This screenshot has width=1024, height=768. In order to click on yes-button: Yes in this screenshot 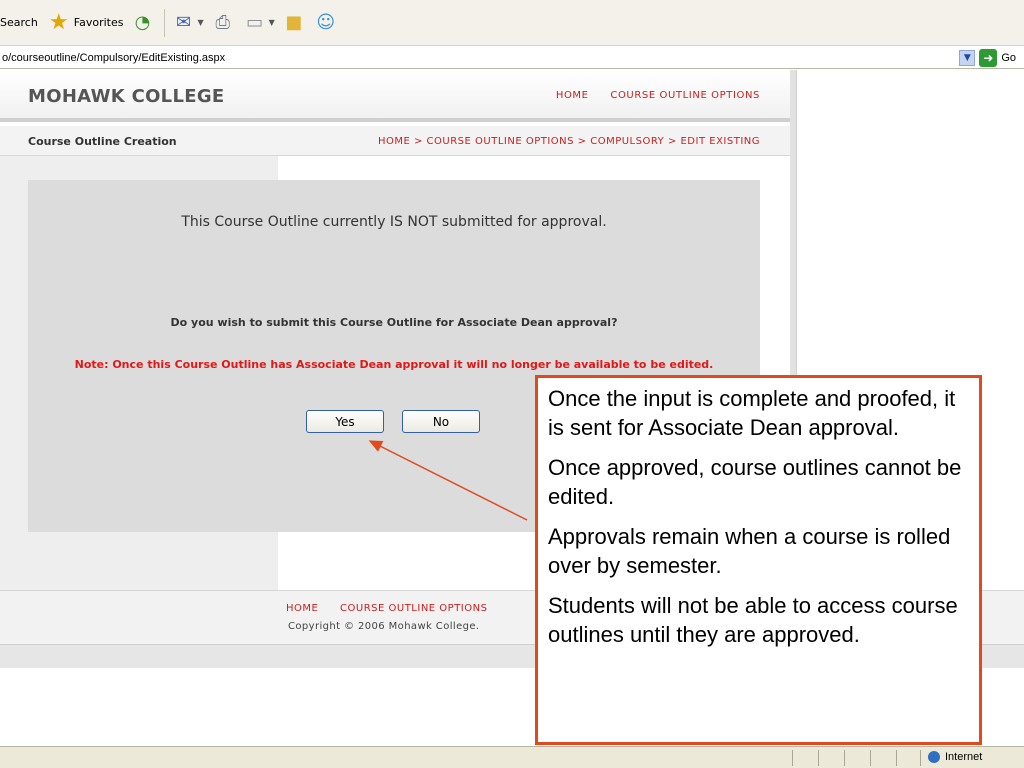, I will do `click(345, 421)`.